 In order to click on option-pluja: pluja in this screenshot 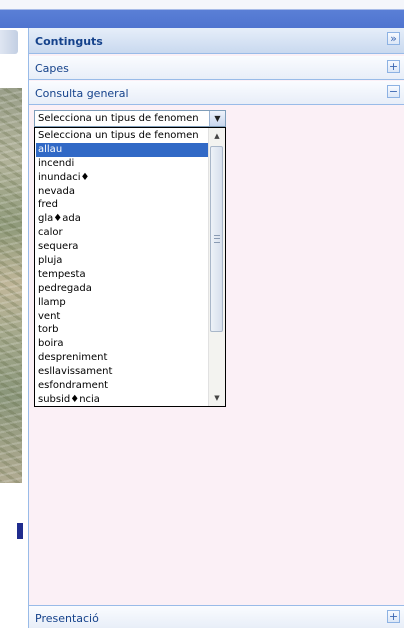, I will do `click(123, 261)`.